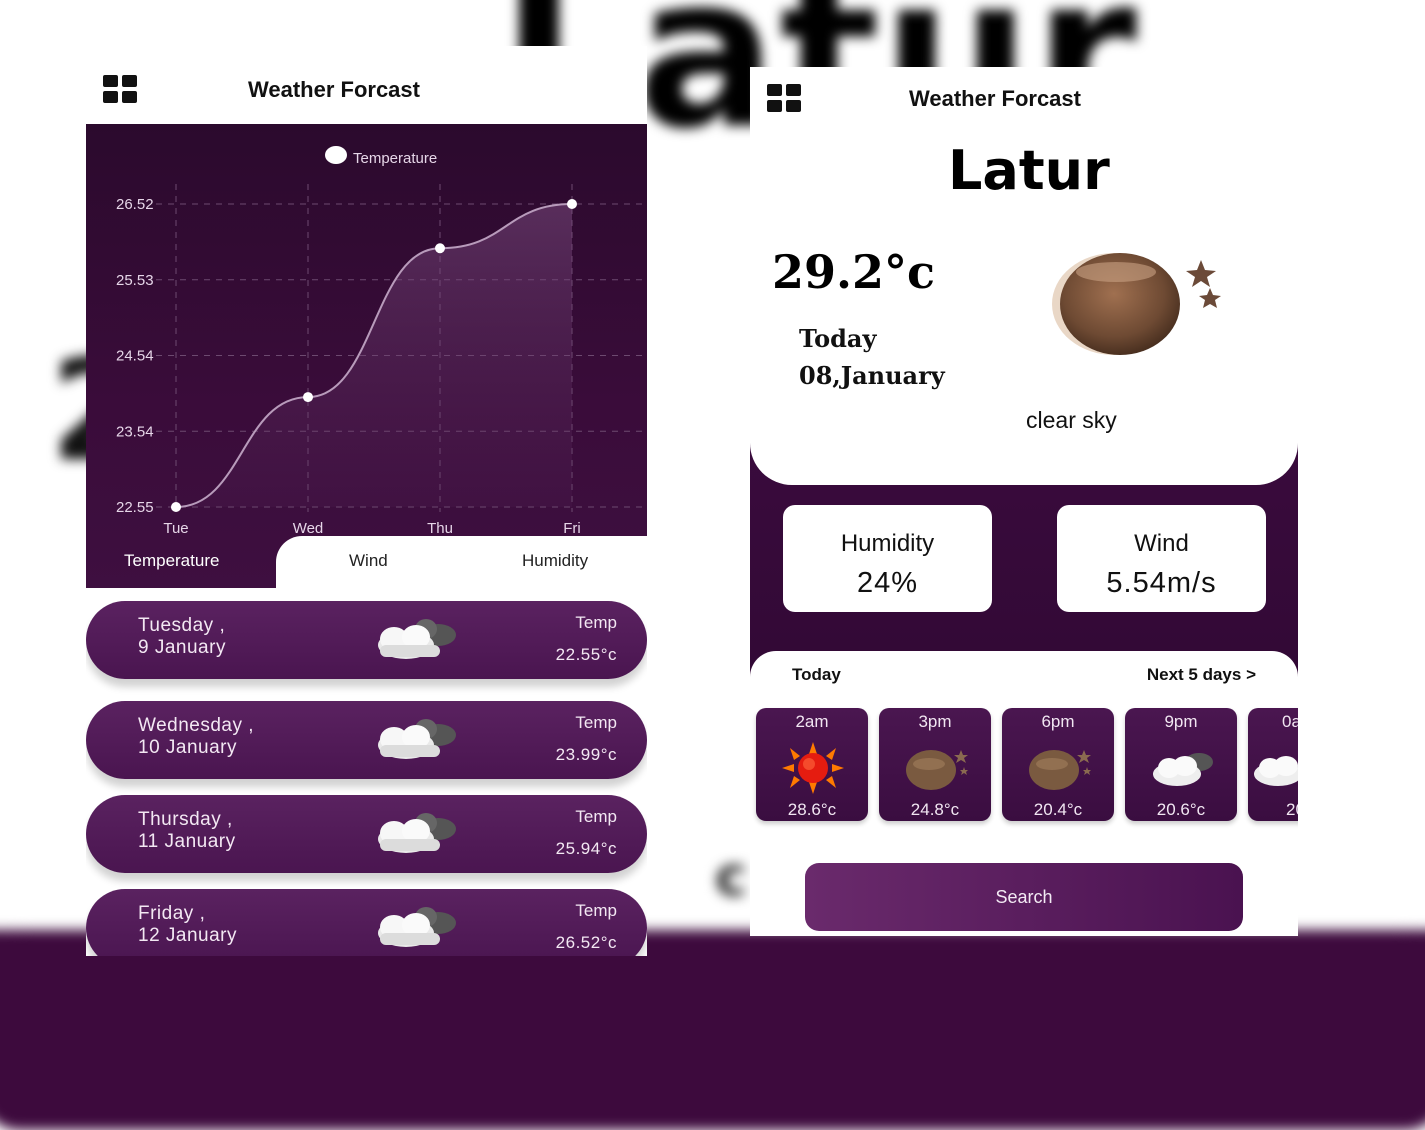  I want to click on day-date: 11 January, so click(187, 841).